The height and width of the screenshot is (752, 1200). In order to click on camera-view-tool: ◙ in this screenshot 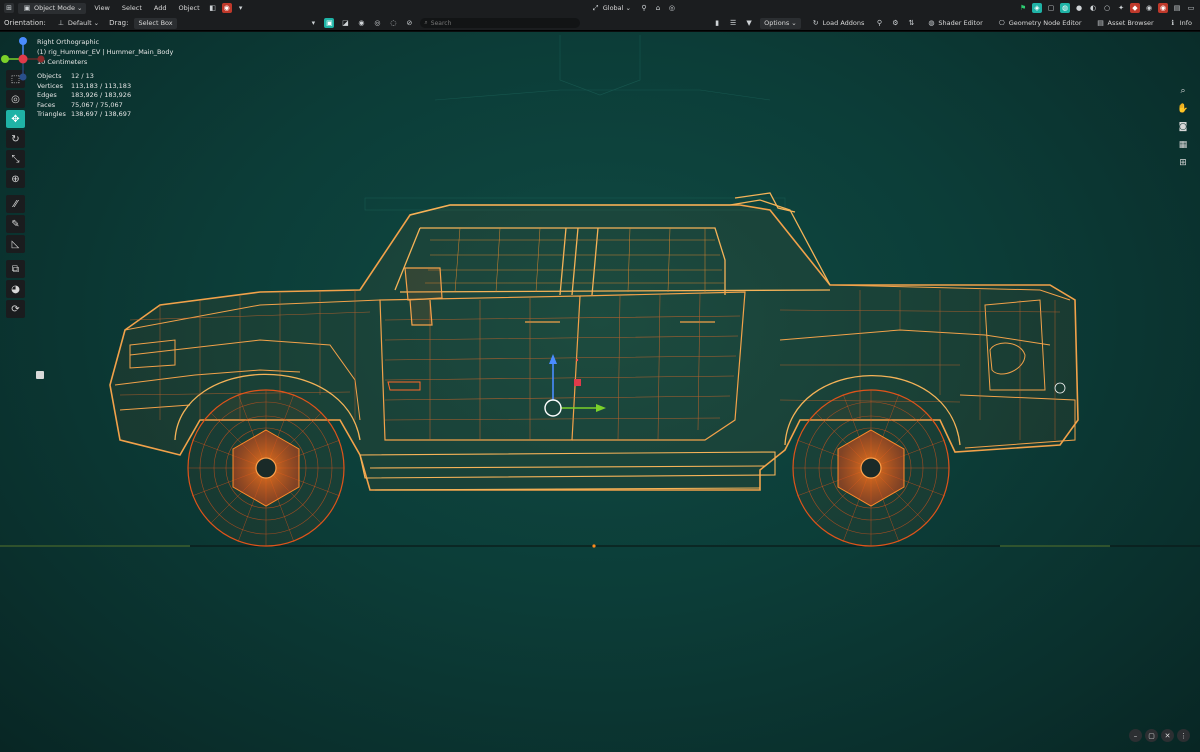, I will do `click(1183, 127)`.